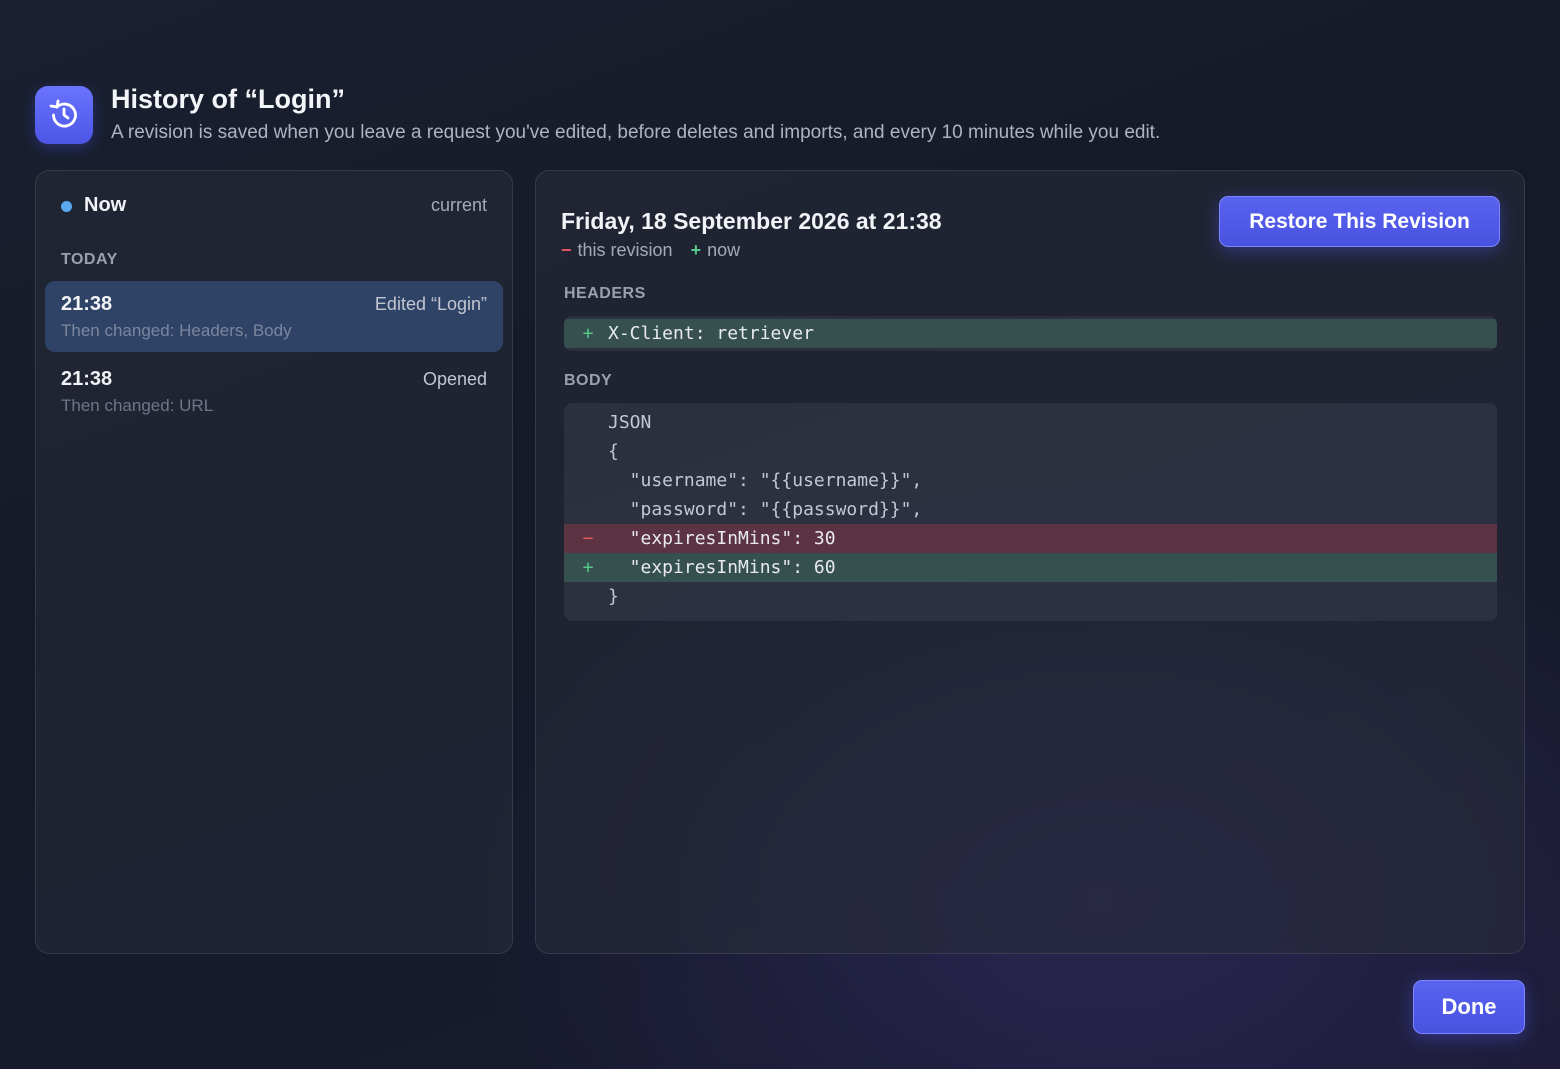 This screenshot has height=1069, width=1560. Describe the element at coordinates (89, 259) in the screenshot. I see `section-header-today: TODAY` at that location.